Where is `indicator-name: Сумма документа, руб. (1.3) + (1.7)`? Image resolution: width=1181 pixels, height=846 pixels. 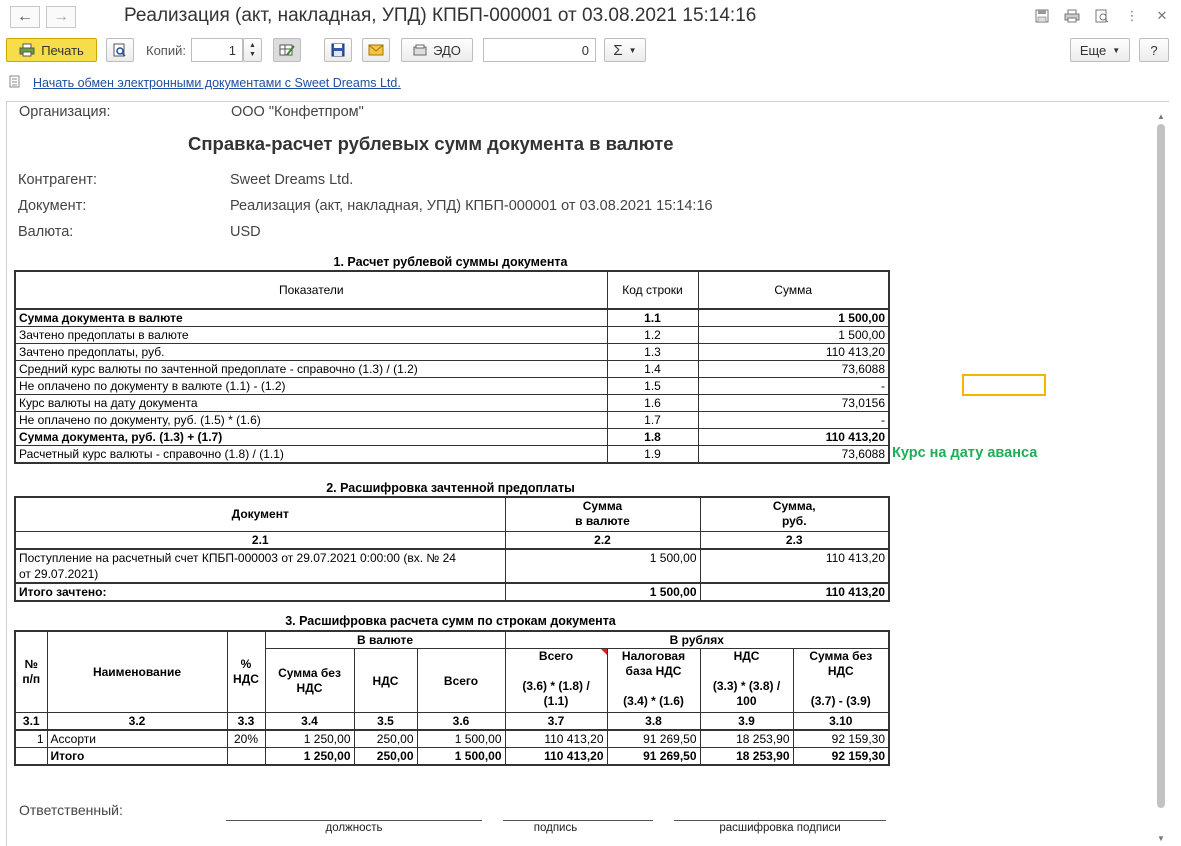 indicator-name: Сумма документа, руб. (1.3) + (1.7) is located at coordinates (310, 437).